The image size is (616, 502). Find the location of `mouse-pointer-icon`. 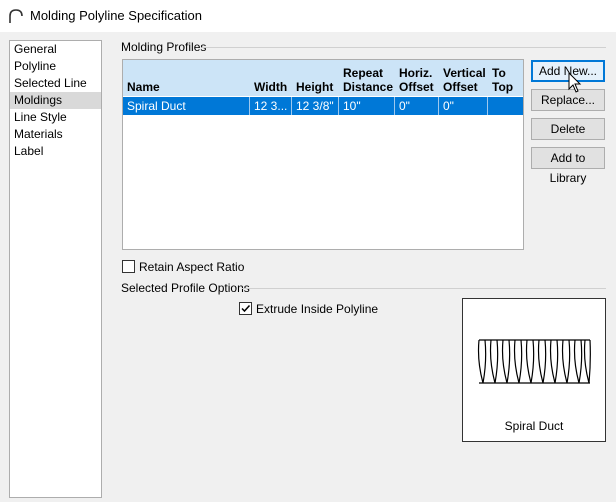

mouse-pointer-icon is located at coordinates (575, 82).